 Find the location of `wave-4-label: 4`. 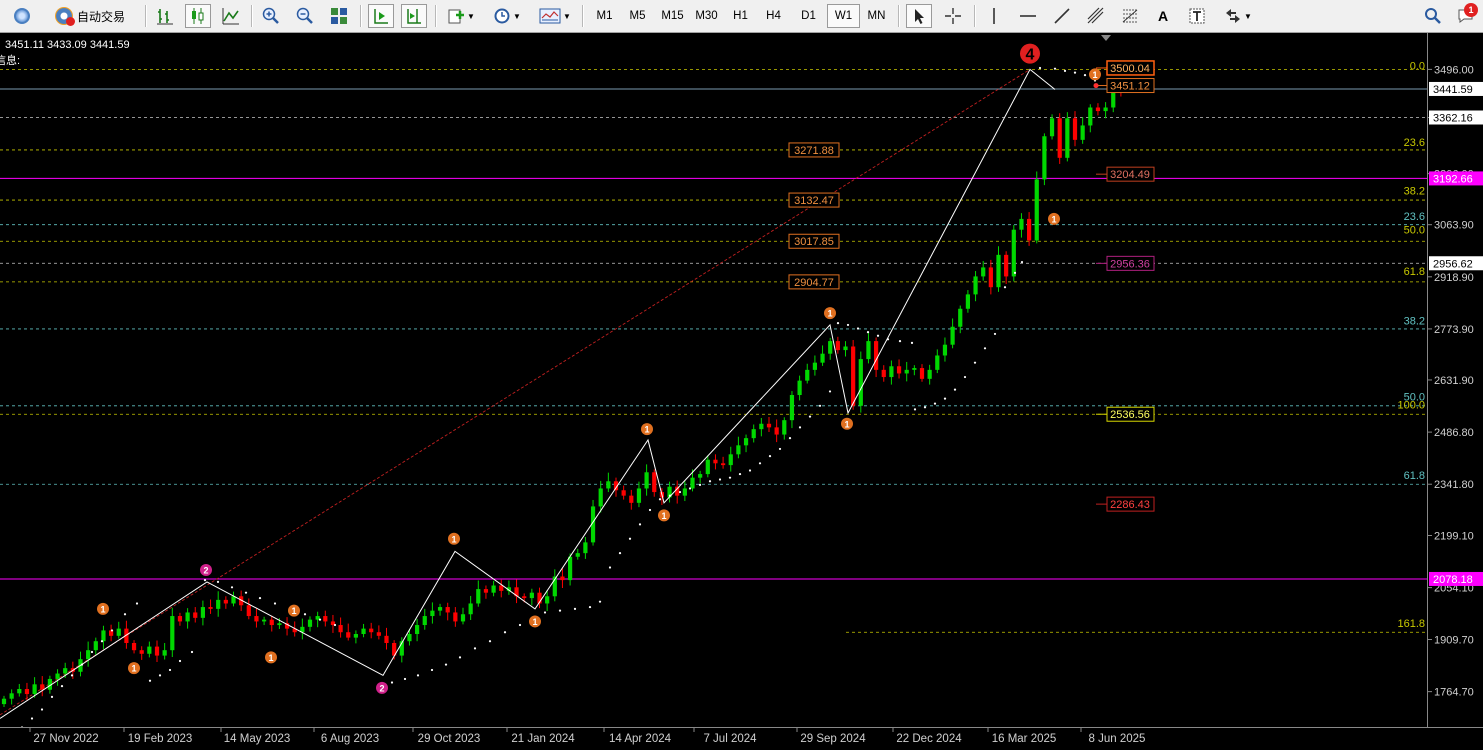

wave-4-label: 4 is located at coordinates (1030, 55).